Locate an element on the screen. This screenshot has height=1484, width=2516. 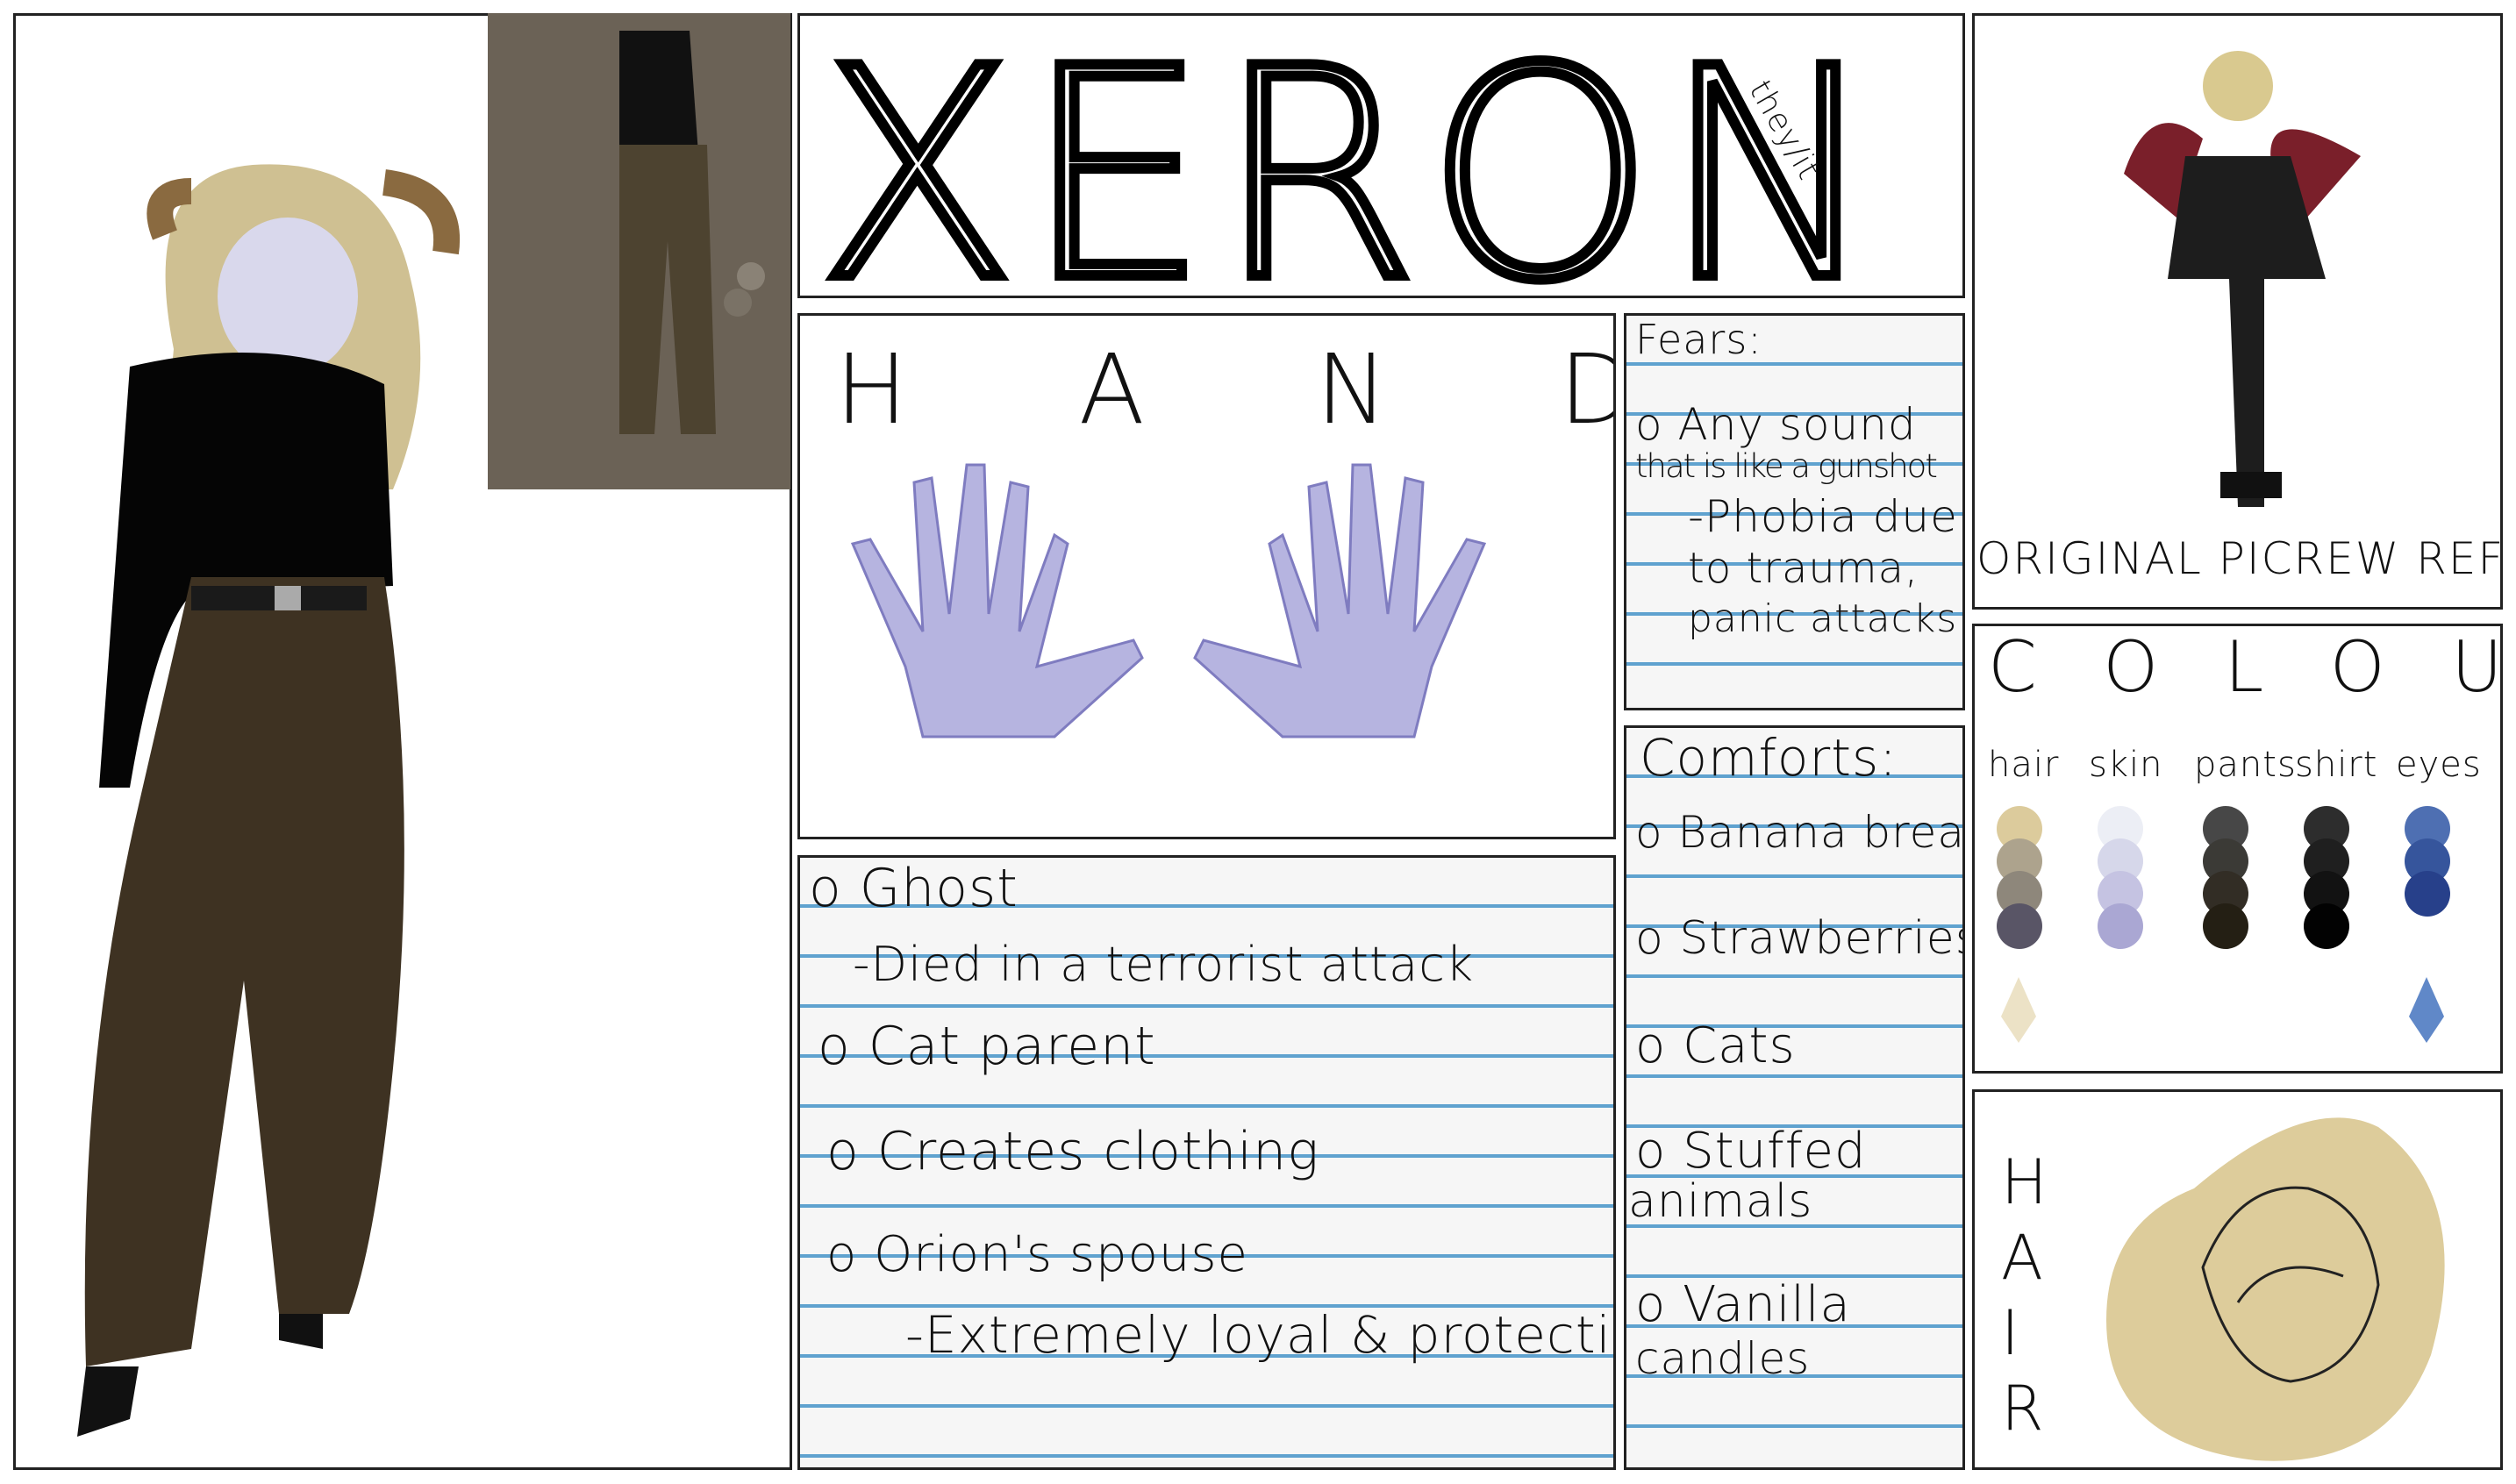
bio-item: o Orion's spouse is located at coordinates (1037, 1254).